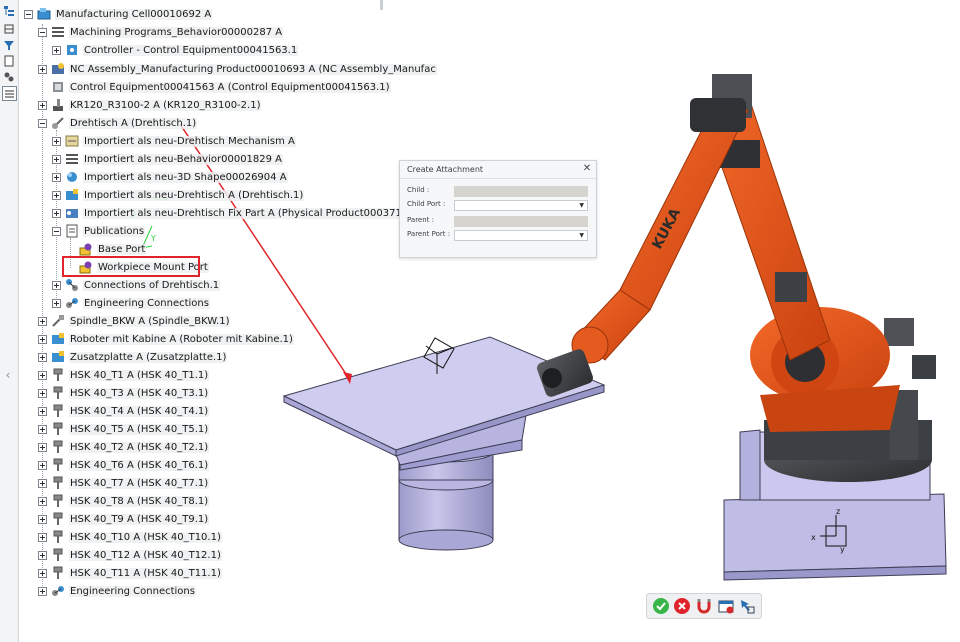  I want to click on manufacturing-cell-icon, so click(44, 14).